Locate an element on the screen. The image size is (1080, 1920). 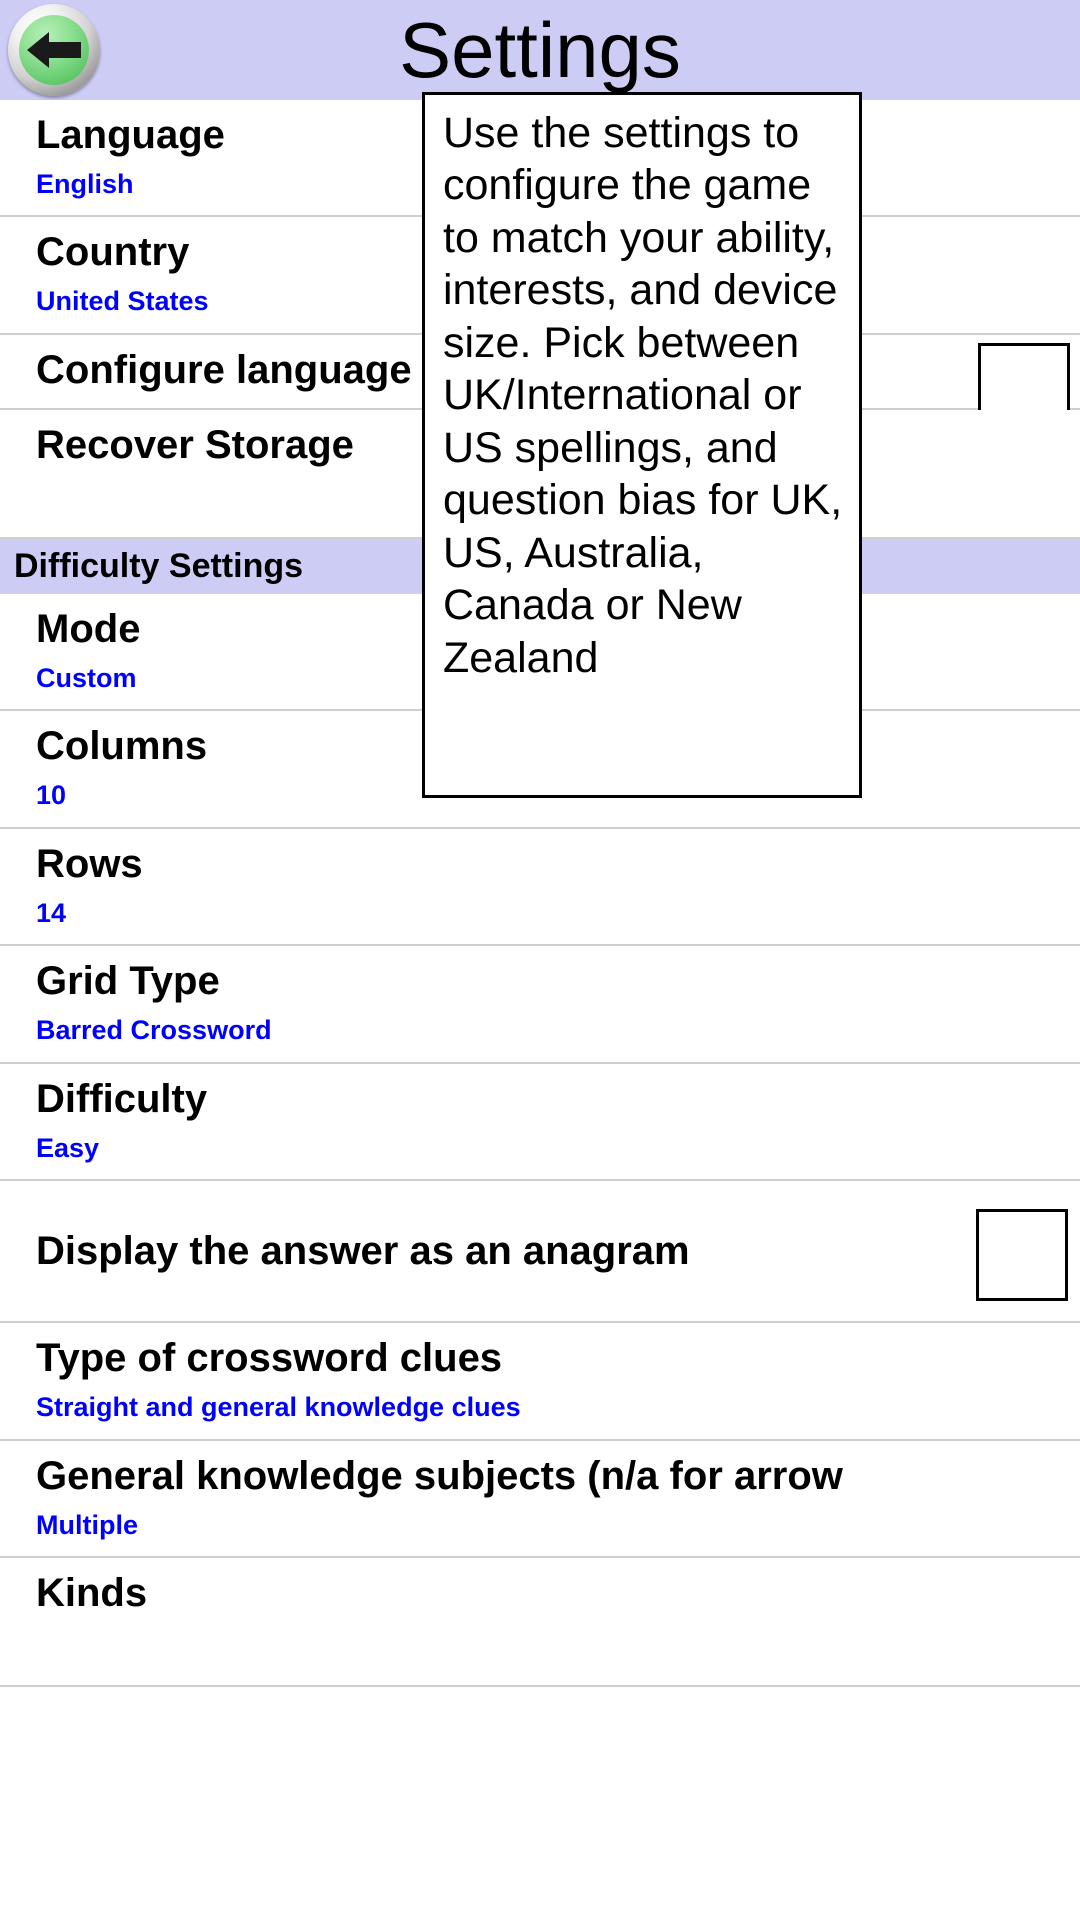
setting-row-rows: Rows 14 is located at coordinates (540, 887).